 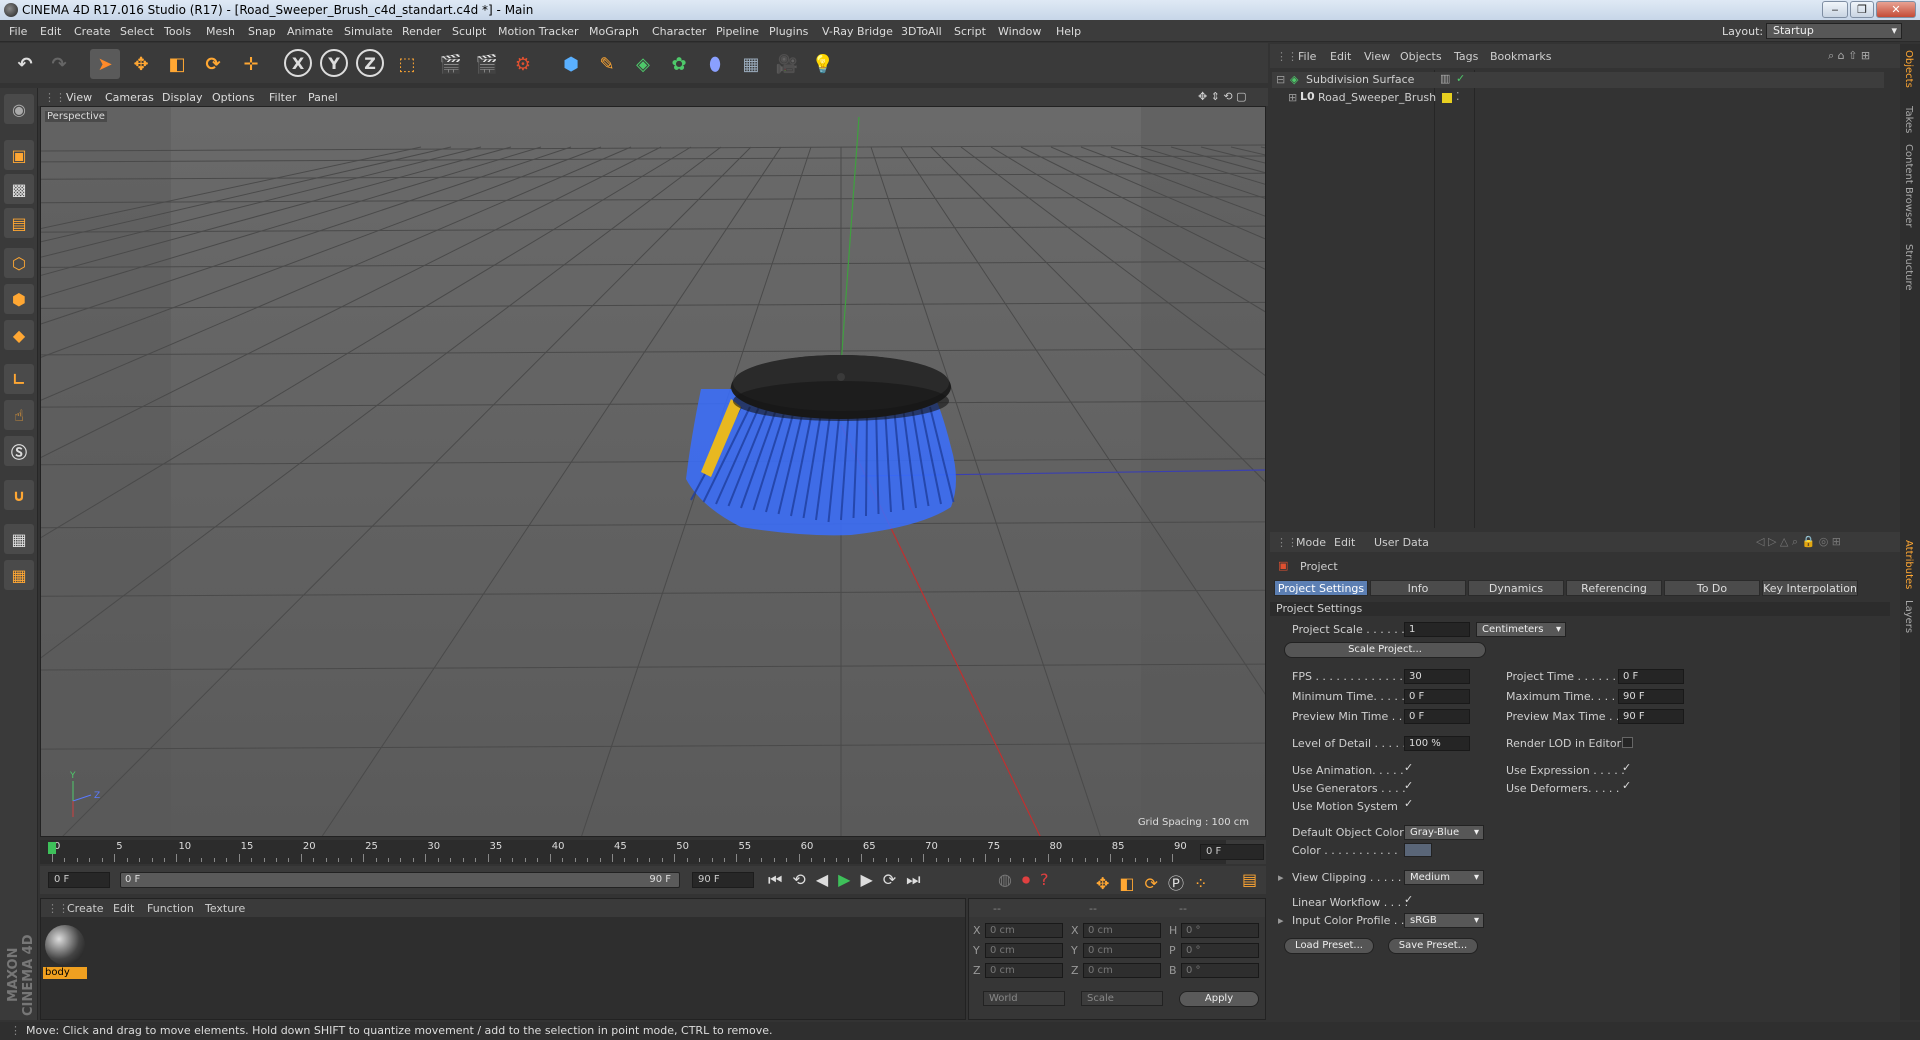 What do you see at coordinates (368, 31) in the screenshot?
I see `menu-simulate: Simulate` at bounding box center [368, 31].